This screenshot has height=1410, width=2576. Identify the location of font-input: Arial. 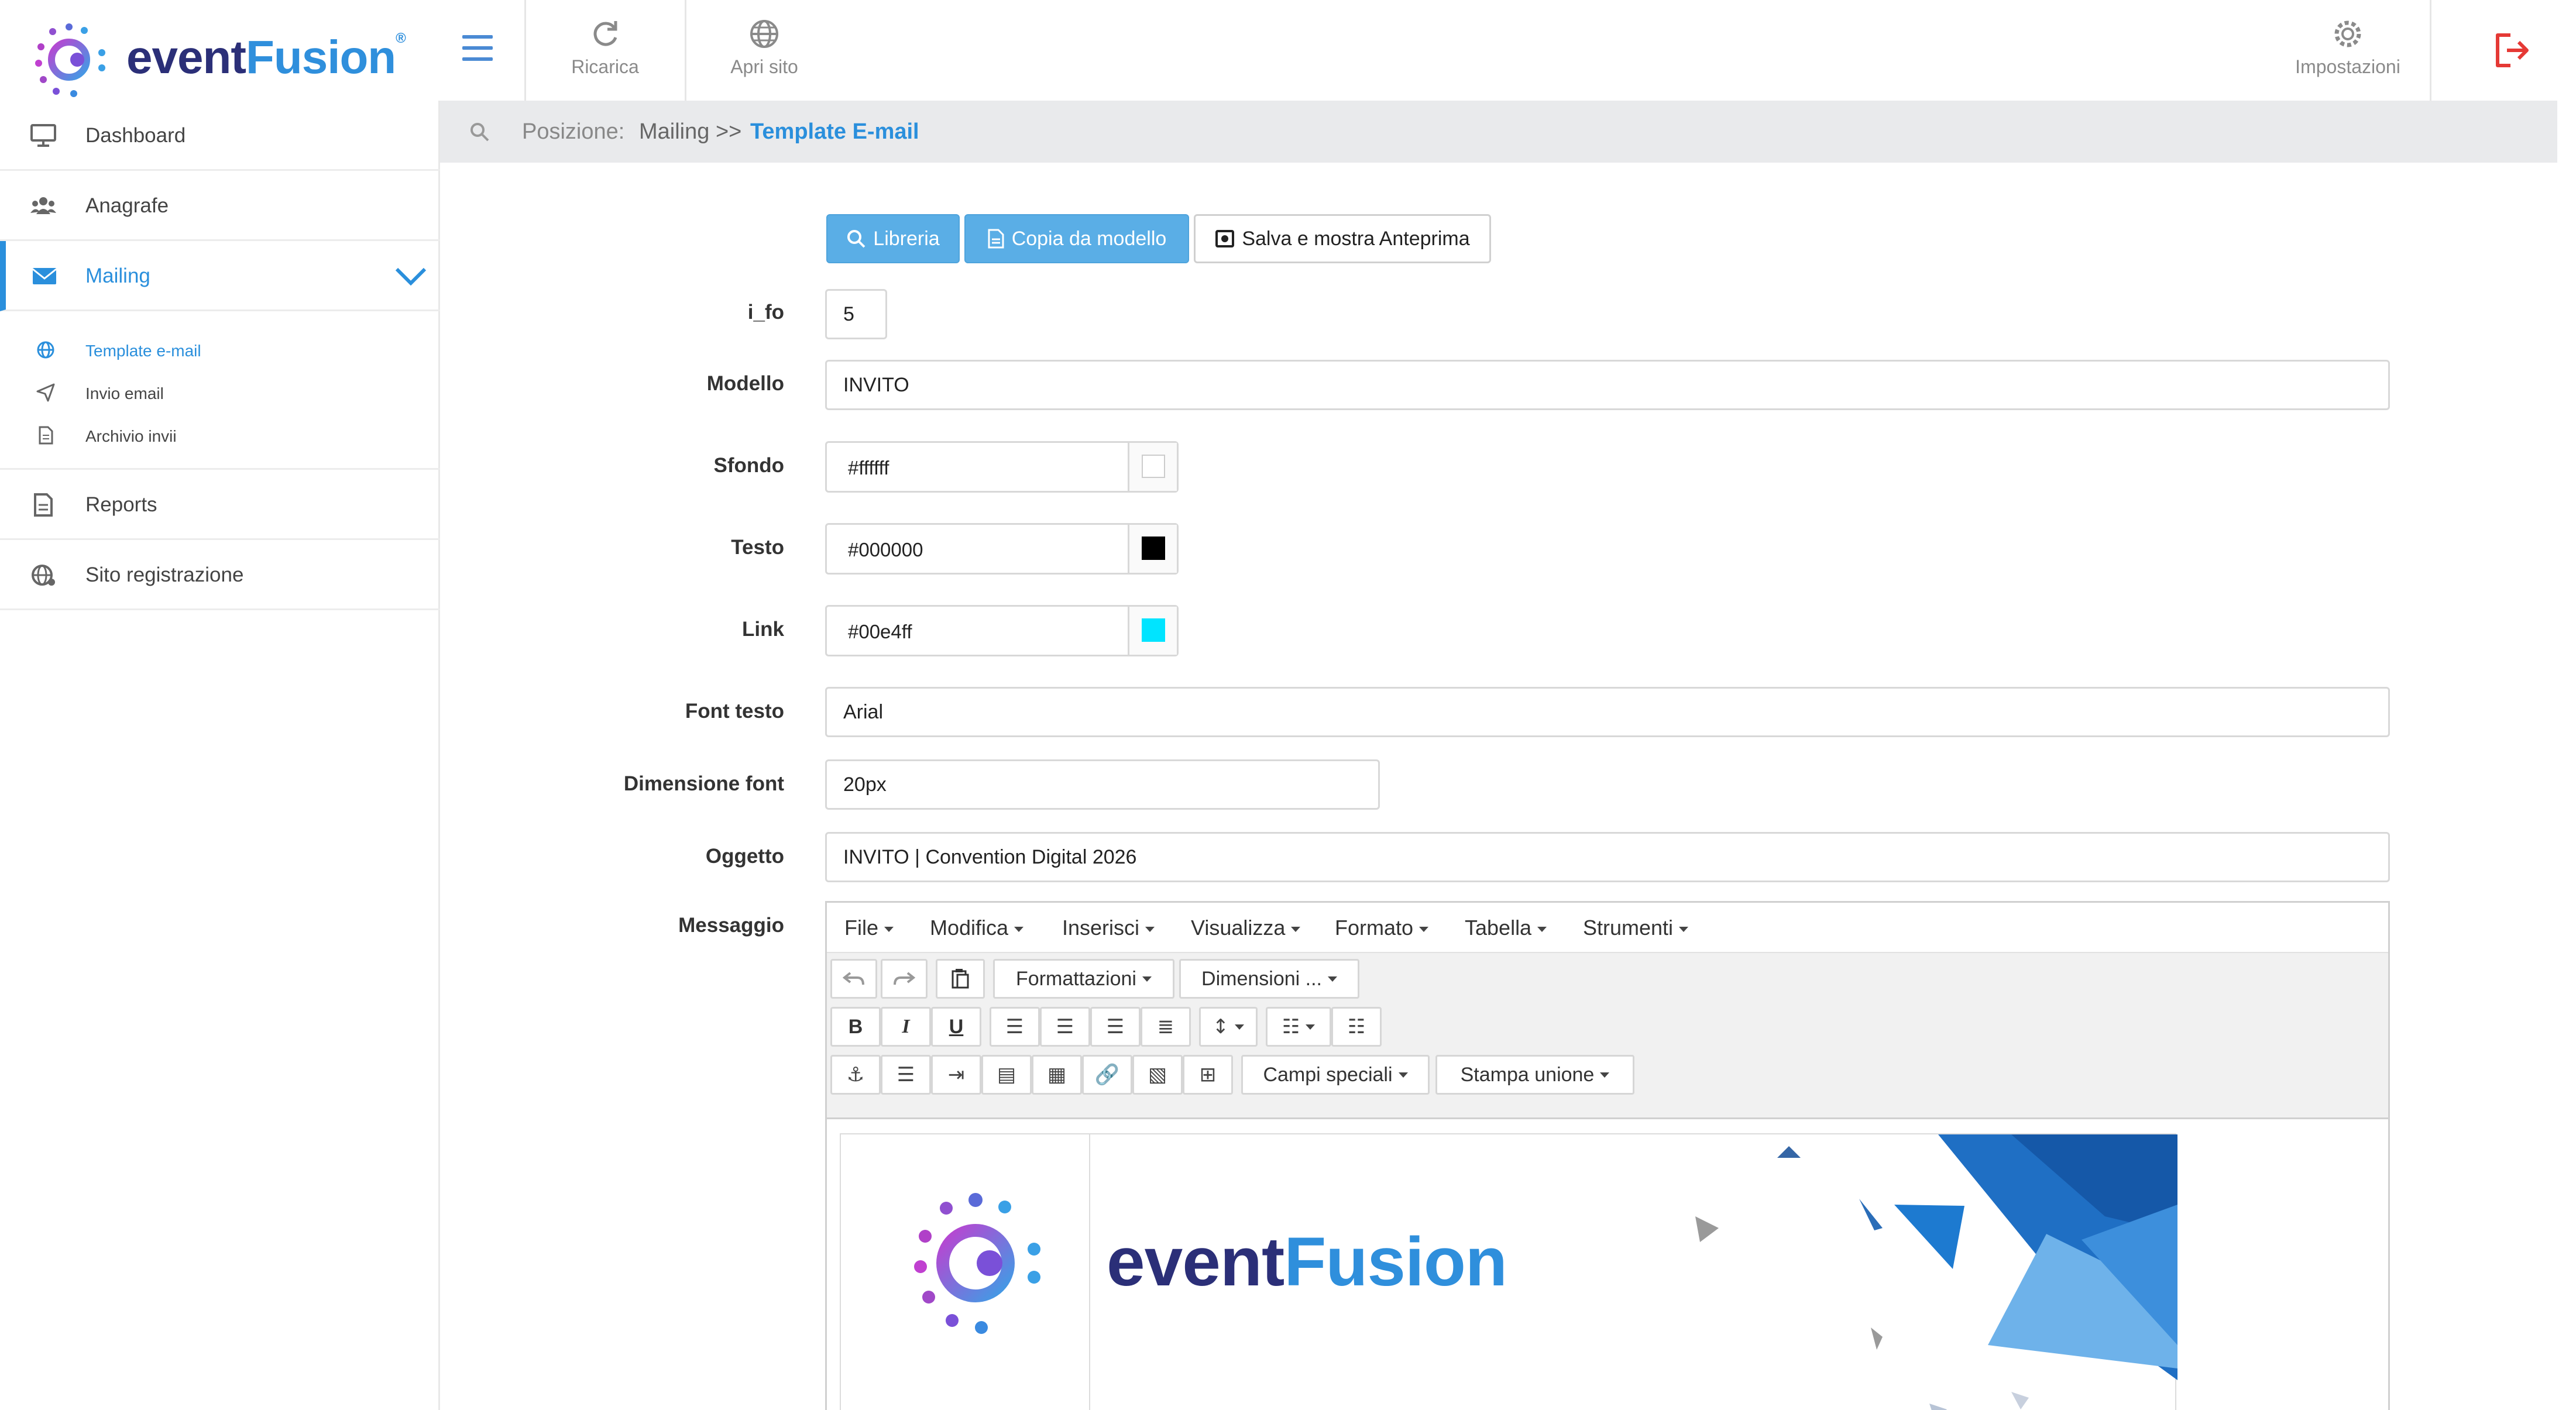
(1607, 712).